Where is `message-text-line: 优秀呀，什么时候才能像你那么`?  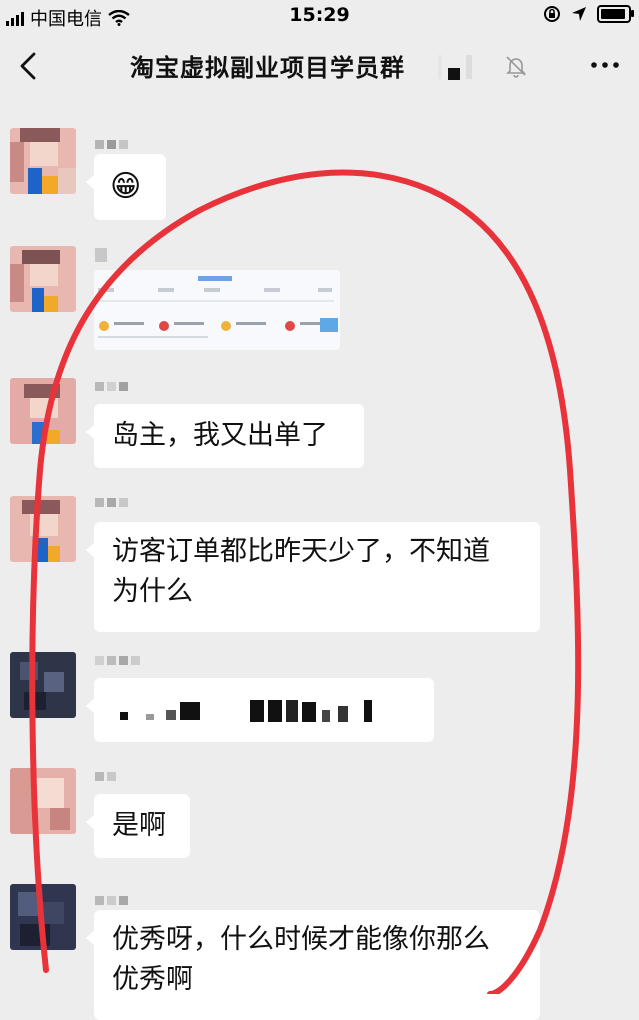 message-text-line: 优秀呀，什么时候才能像你那么 is located at coordinates (301, 939).